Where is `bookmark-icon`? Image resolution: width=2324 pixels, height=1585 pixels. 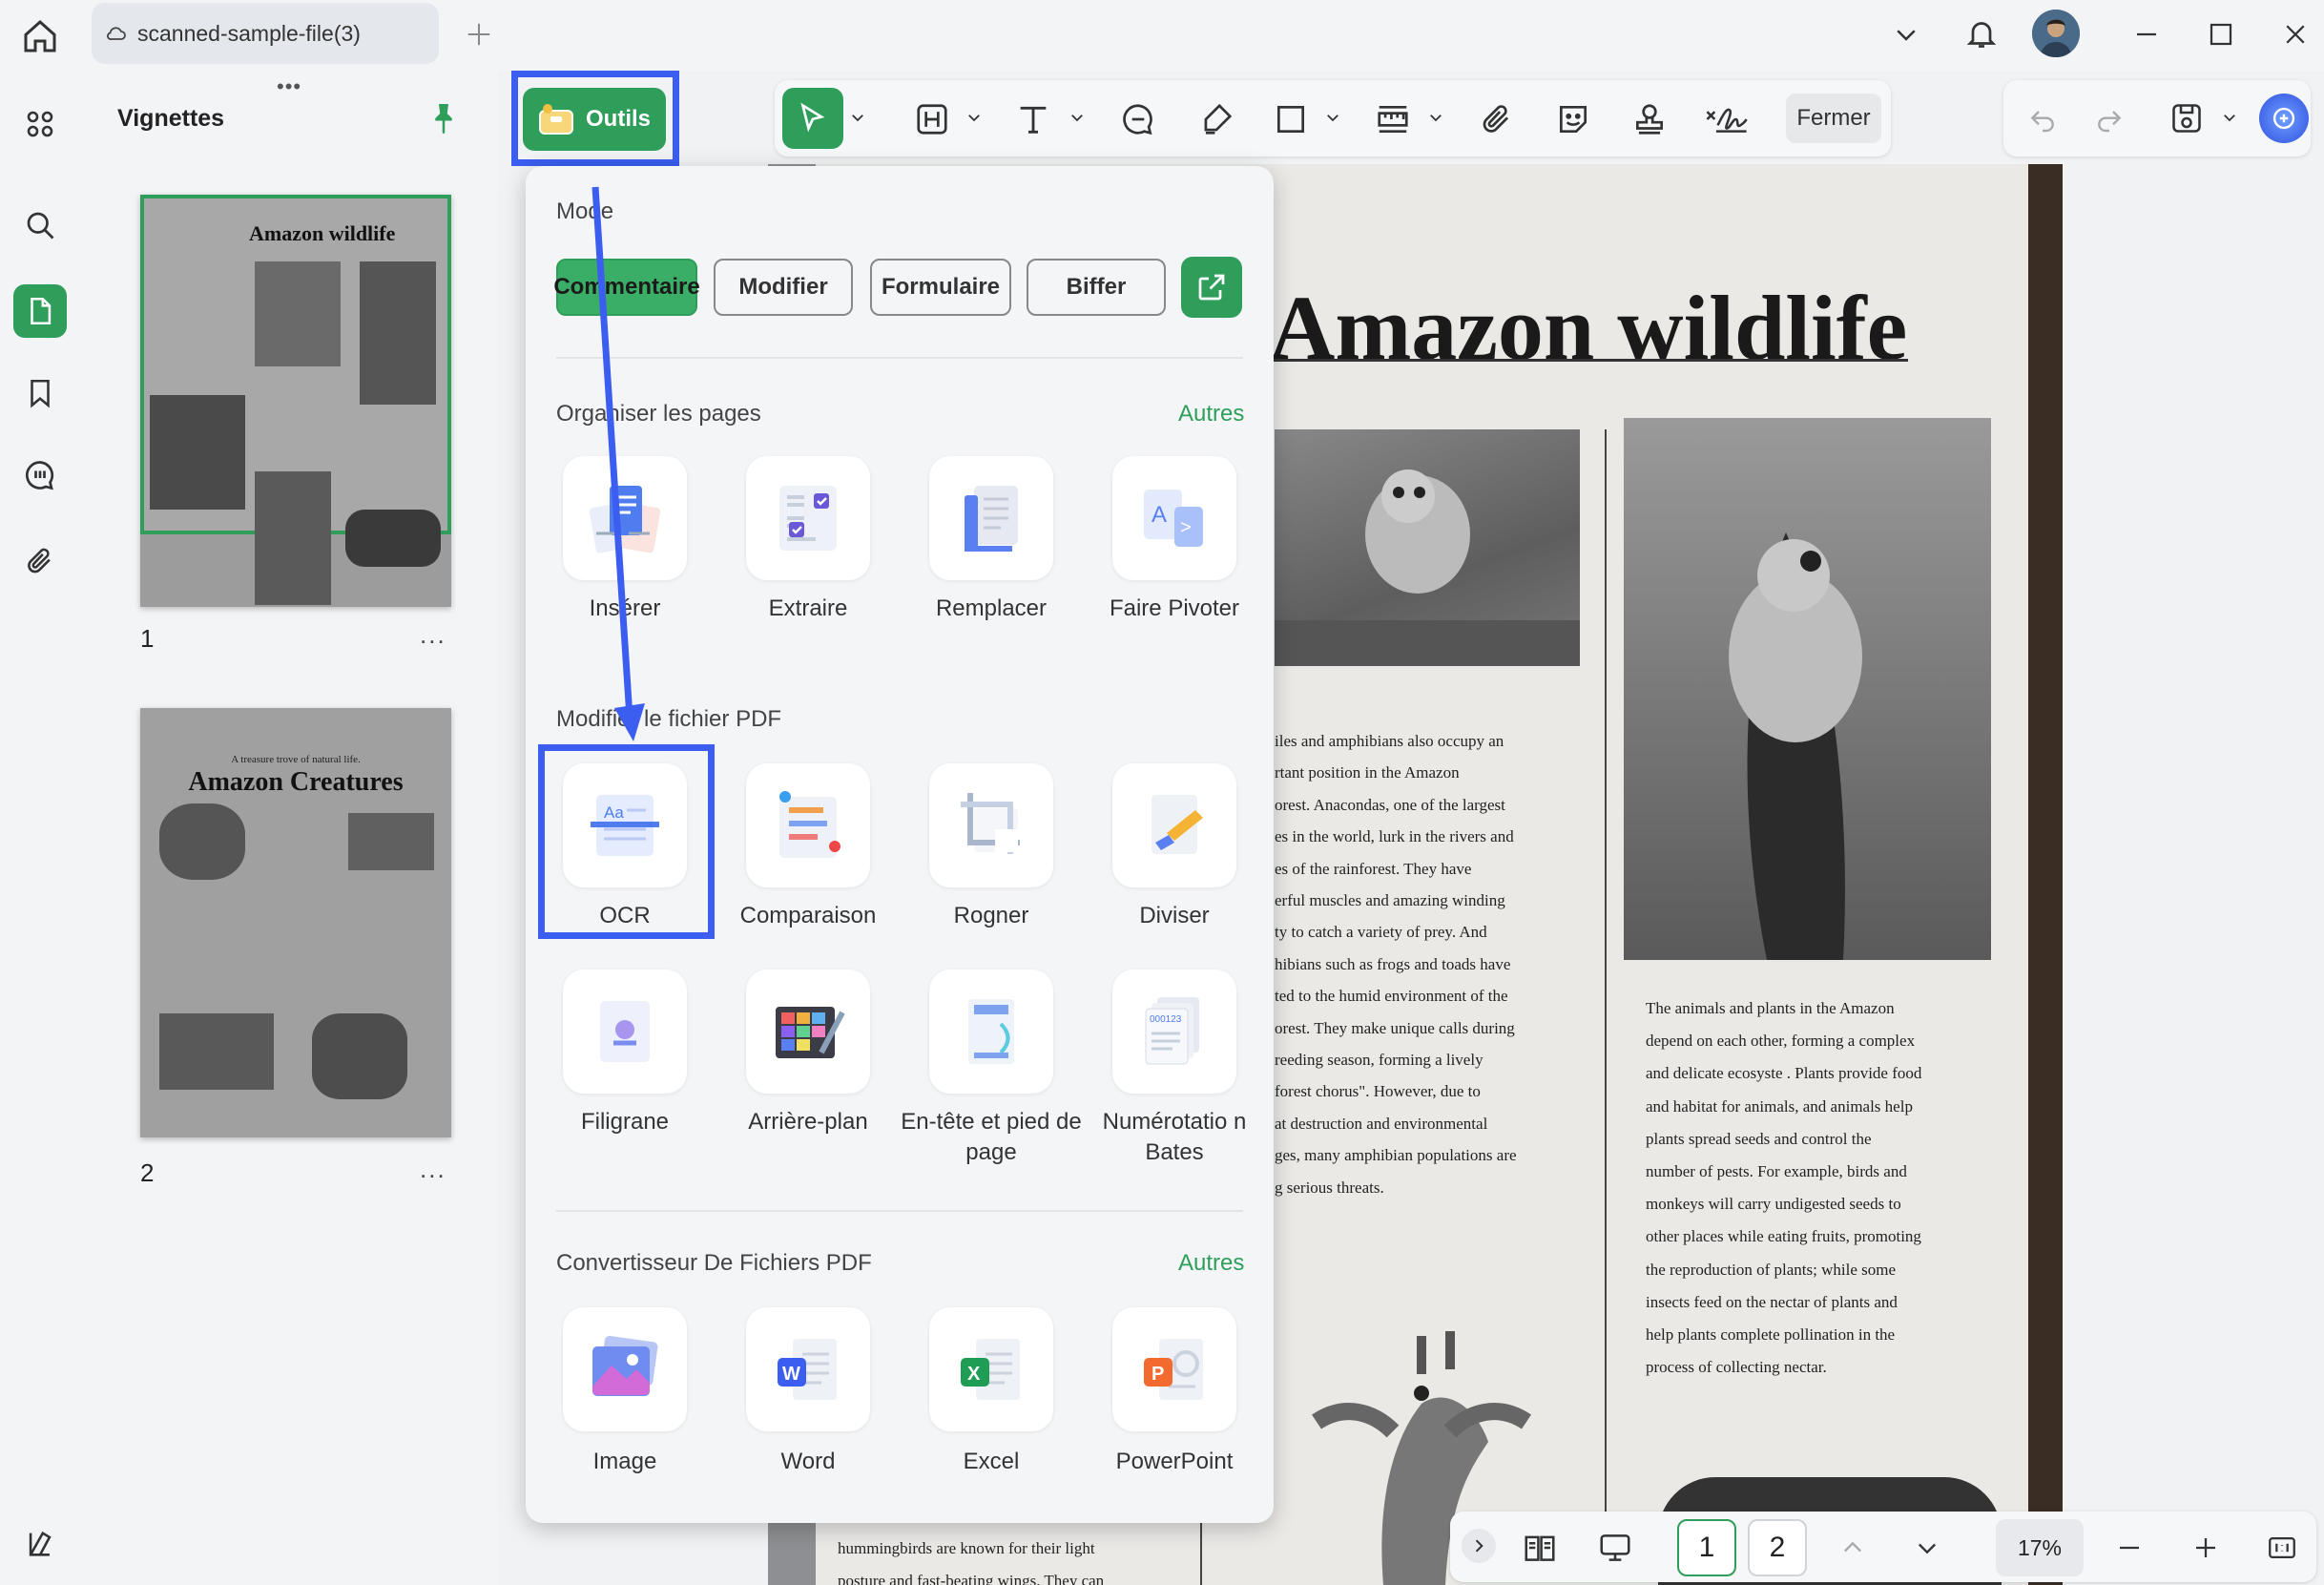
bookmark-icon is located at coordinates (40, 393).